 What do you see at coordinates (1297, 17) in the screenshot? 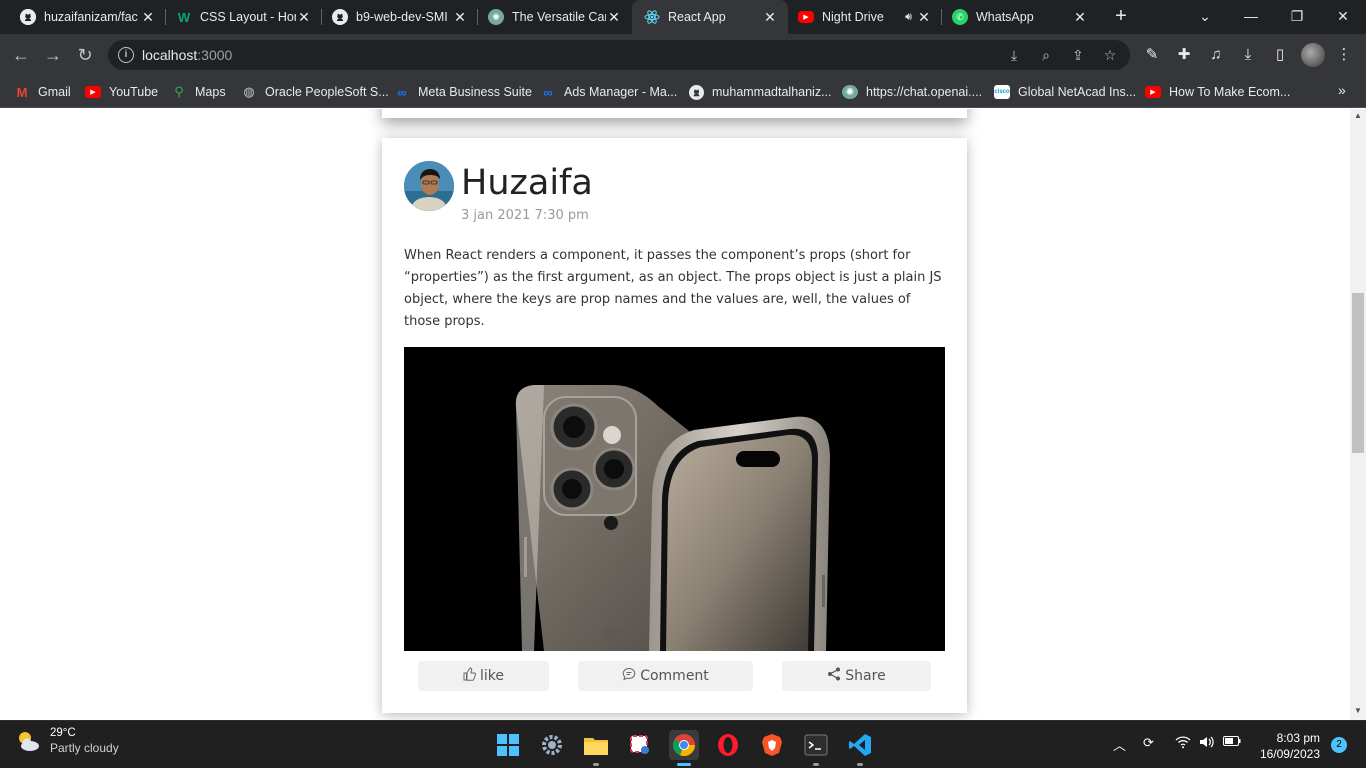
I see `restore-button: ❐` at bounding box center [1297, 17].